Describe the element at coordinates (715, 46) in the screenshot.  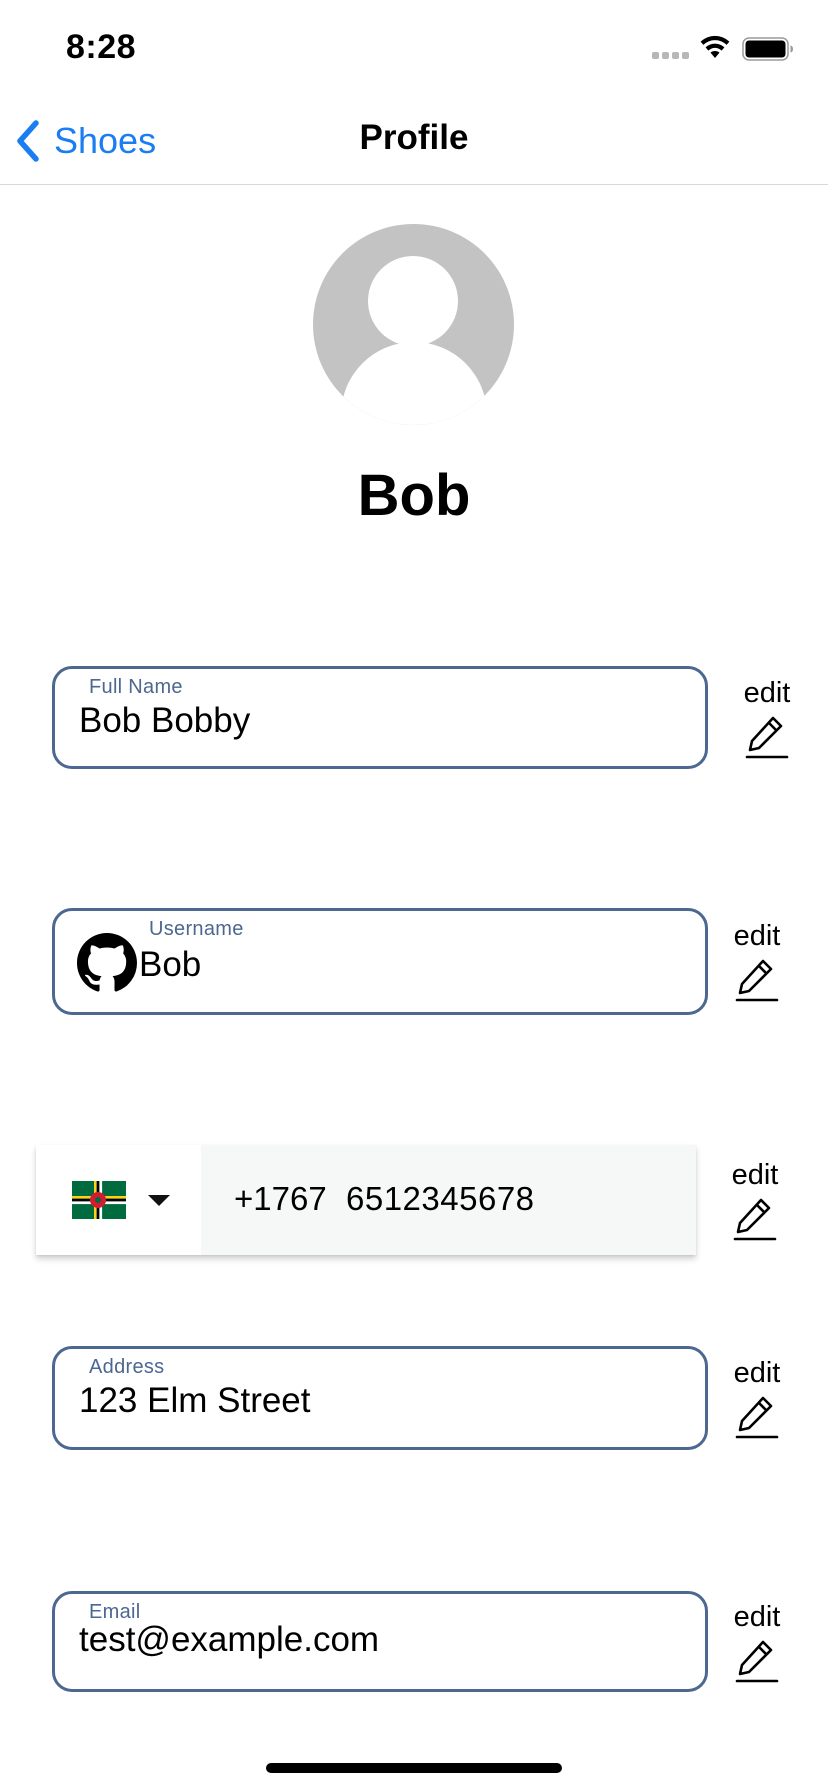
I see `wifi-icon` at that location.